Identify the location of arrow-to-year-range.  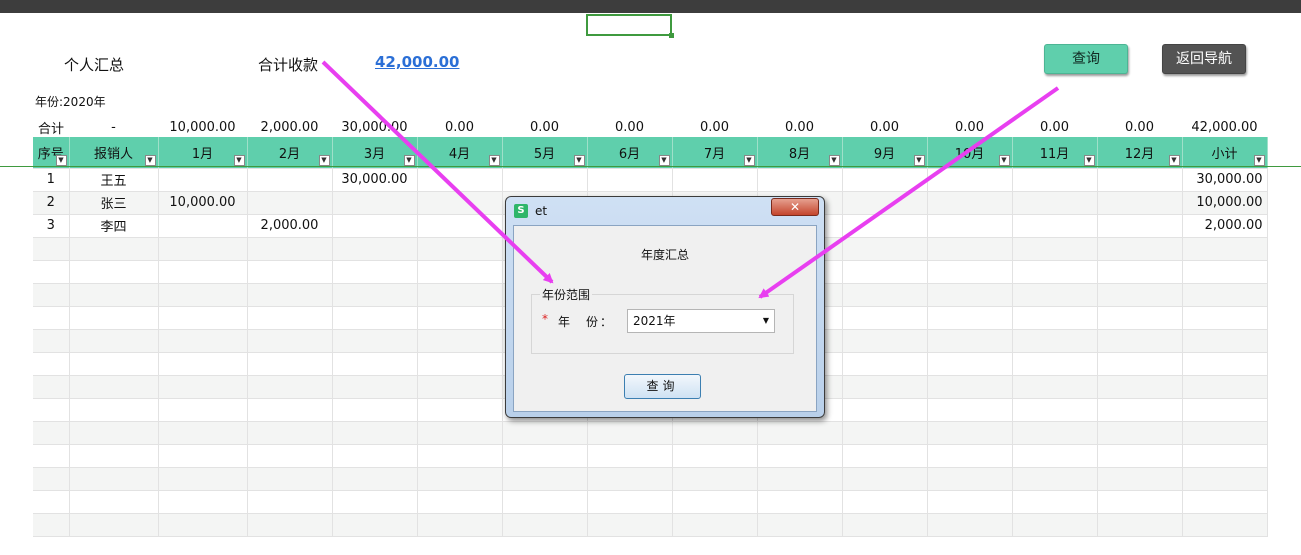
(437, 172).